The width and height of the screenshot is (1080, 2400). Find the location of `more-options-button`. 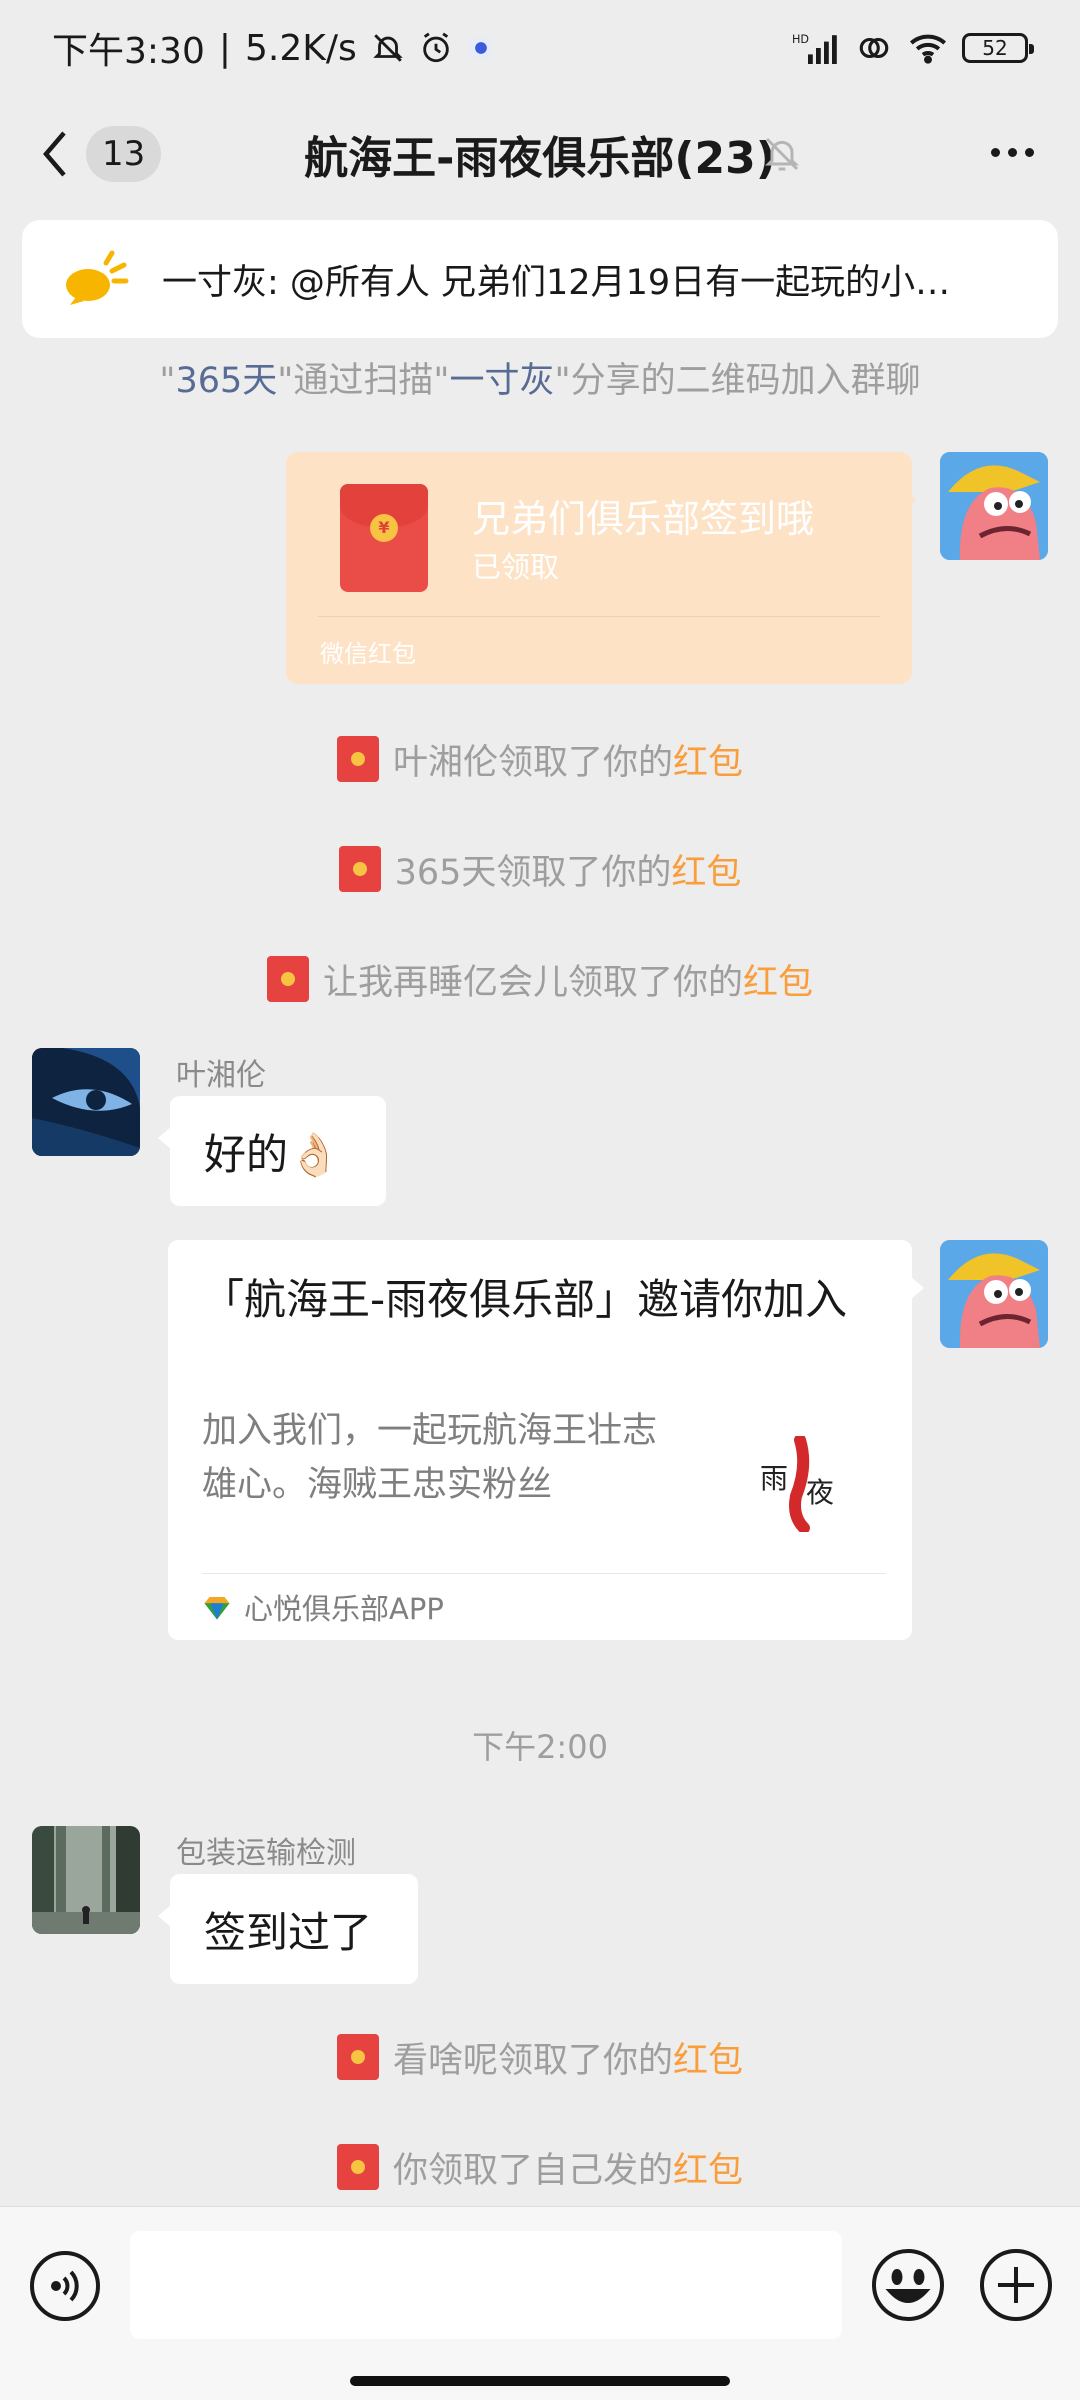

more-options-button is located at coordinates (1012, 152).